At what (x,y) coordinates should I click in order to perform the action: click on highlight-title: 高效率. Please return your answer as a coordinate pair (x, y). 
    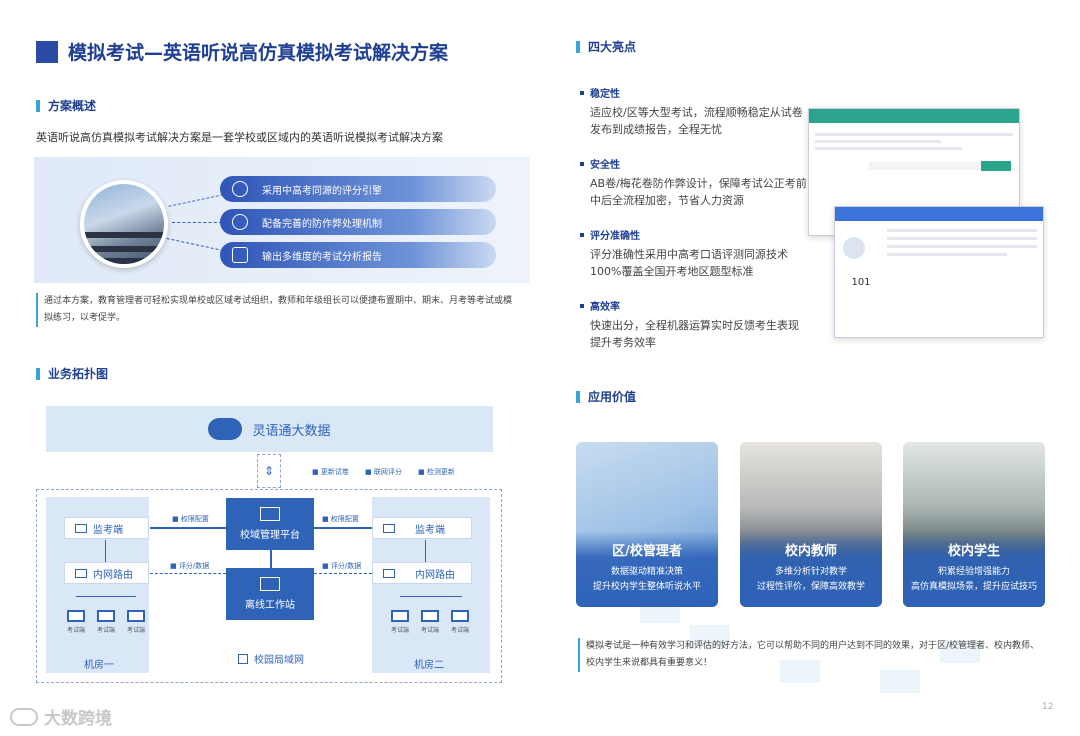
    Looking at the image, I should click on (600, 305).